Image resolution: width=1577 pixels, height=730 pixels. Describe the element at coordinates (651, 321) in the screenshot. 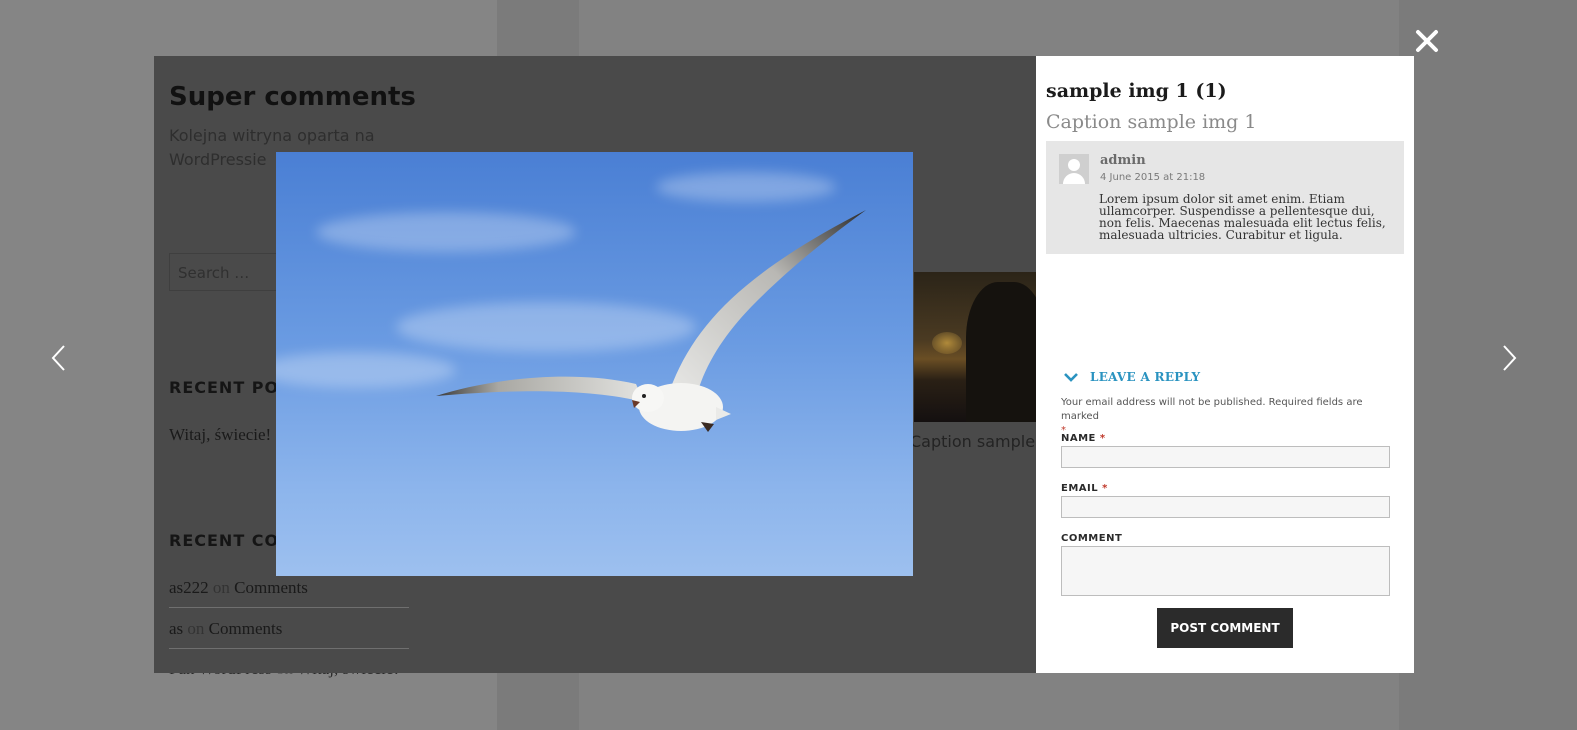

I see `seagull-illustration` at that location.